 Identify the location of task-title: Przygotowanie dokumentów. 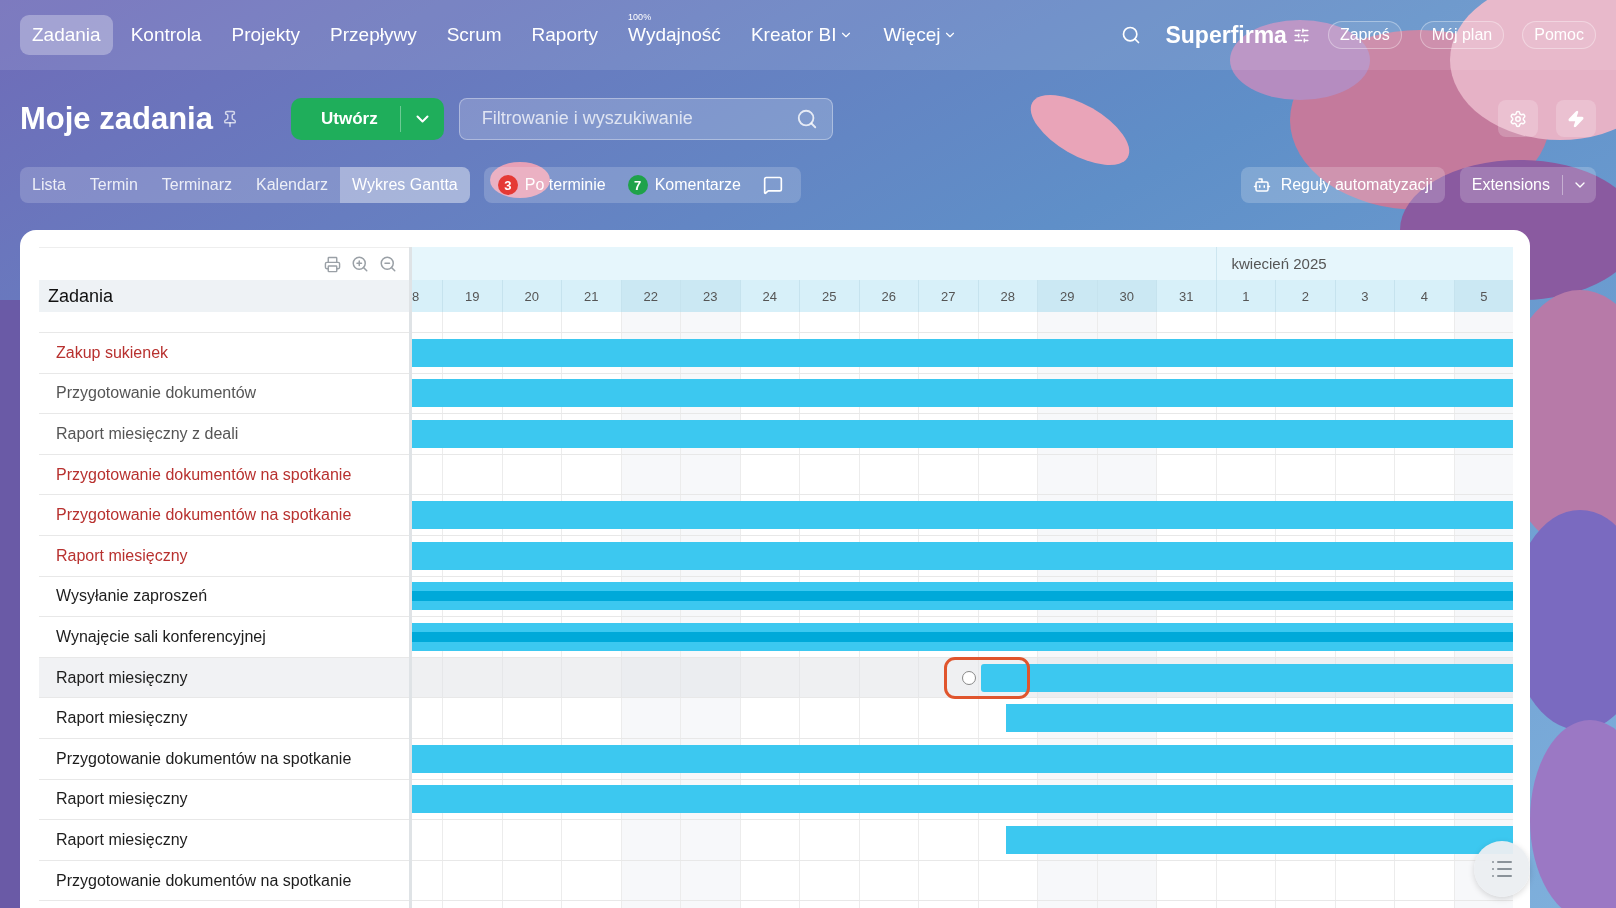
(156, 393).